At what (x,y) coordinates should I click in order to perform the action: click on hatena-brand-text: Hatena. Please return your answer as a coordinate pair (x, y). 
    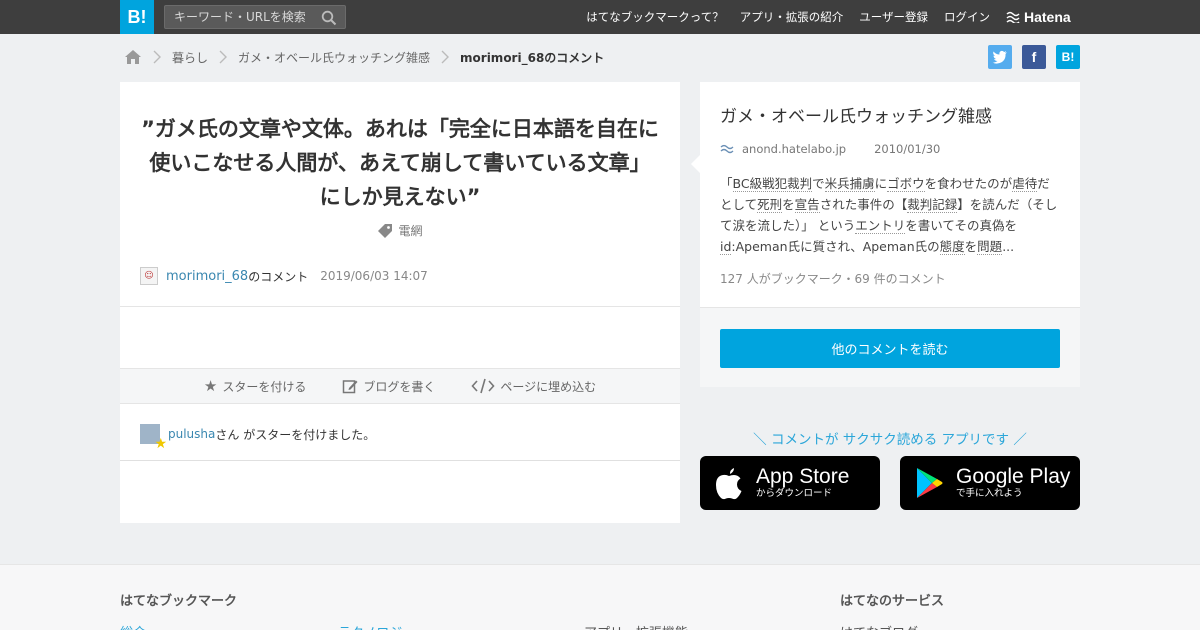
    Looking at the image, I should click on (1047, 17).